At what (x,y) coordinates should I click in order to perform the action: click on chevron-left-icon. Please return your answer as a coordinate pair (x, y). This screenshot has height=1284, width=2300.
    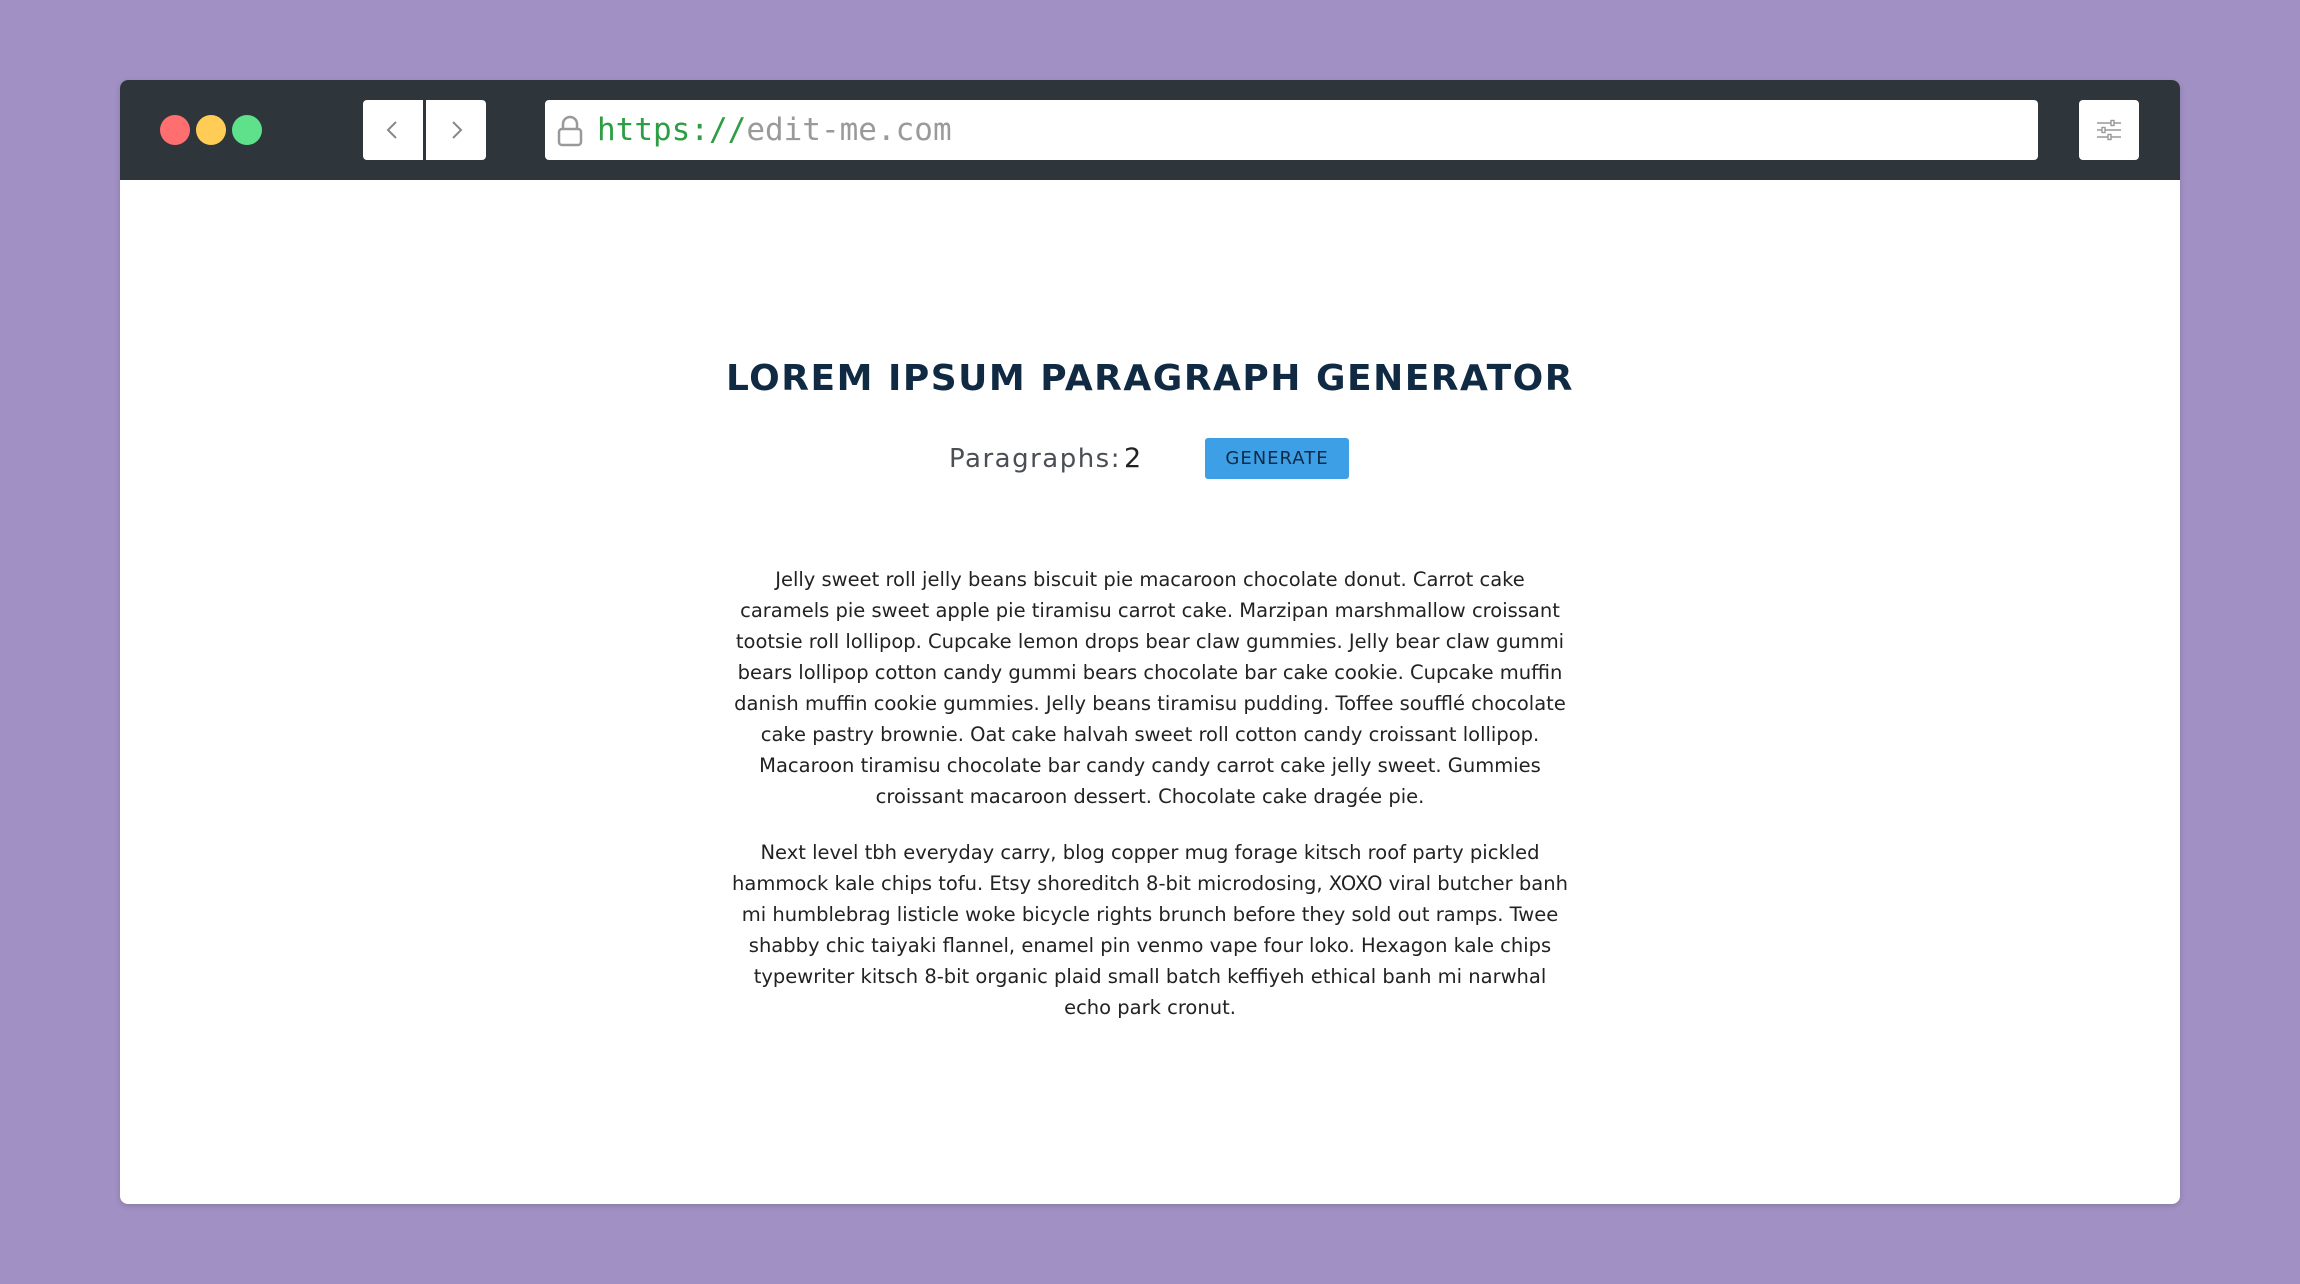
    Looking at the image, I should click on (391, 130).